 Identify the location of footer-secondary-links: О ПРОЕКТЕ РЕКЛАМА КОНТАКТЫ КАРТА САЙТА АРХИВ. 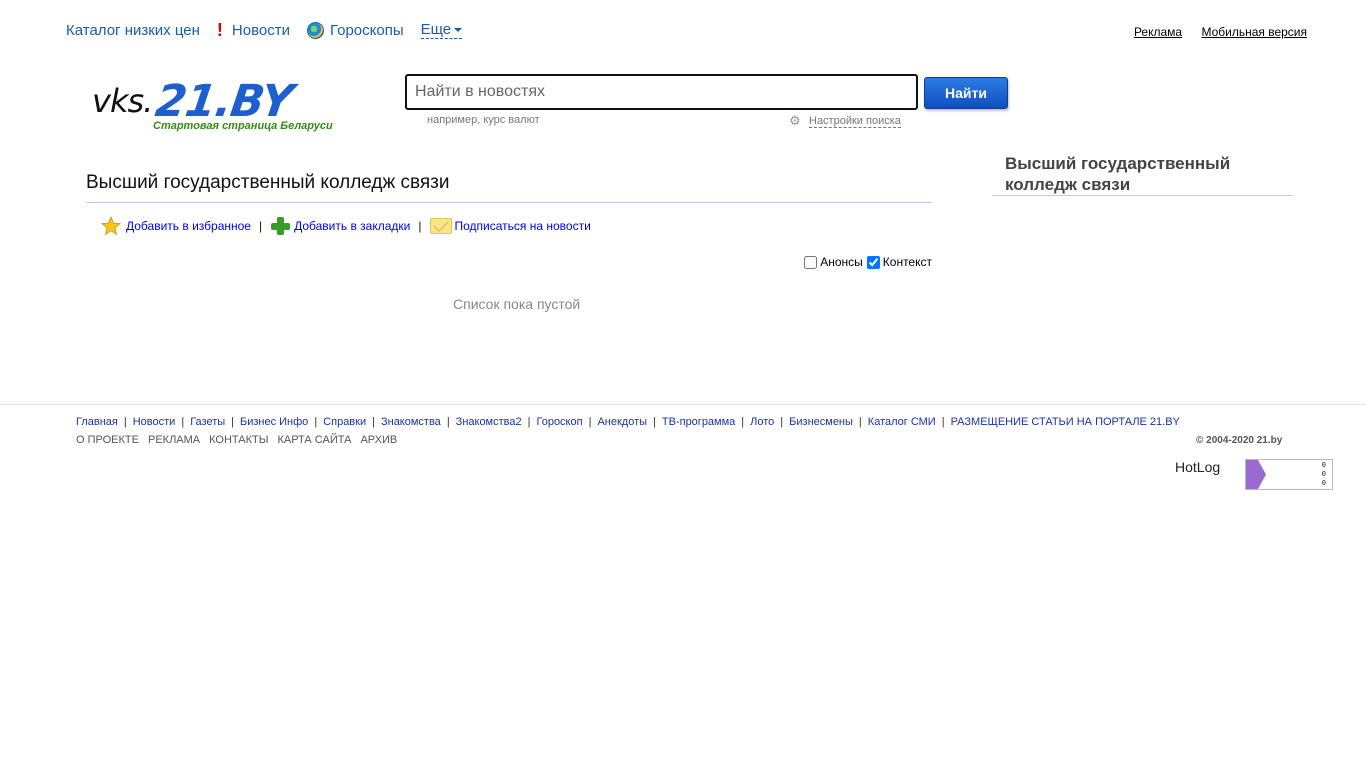
(241, 440).